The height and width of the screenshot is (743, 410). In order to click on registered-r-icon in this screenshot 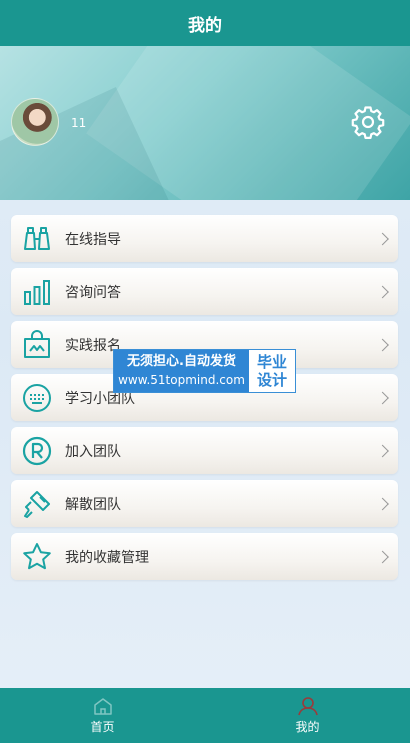, I will do `click(37, 450)`.